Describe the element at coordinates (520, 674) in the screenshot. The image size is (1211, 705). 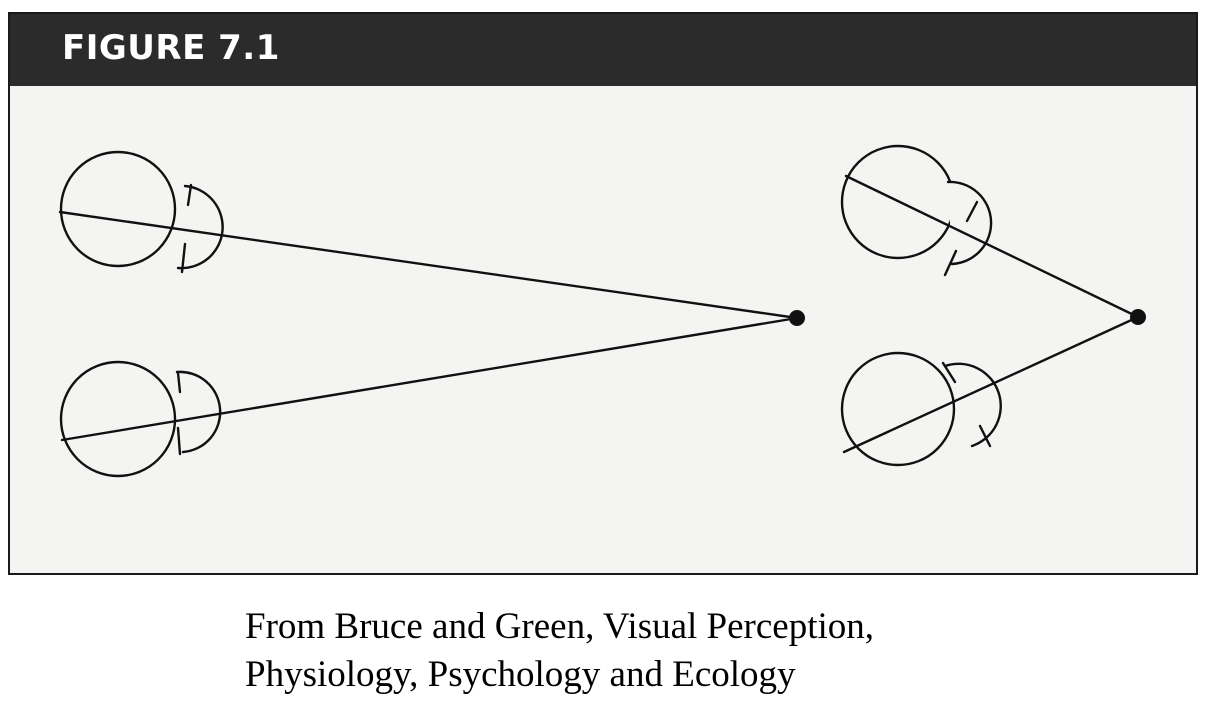
I see `caption-line-2: Physiology, Psychology and Ecology` at that location.